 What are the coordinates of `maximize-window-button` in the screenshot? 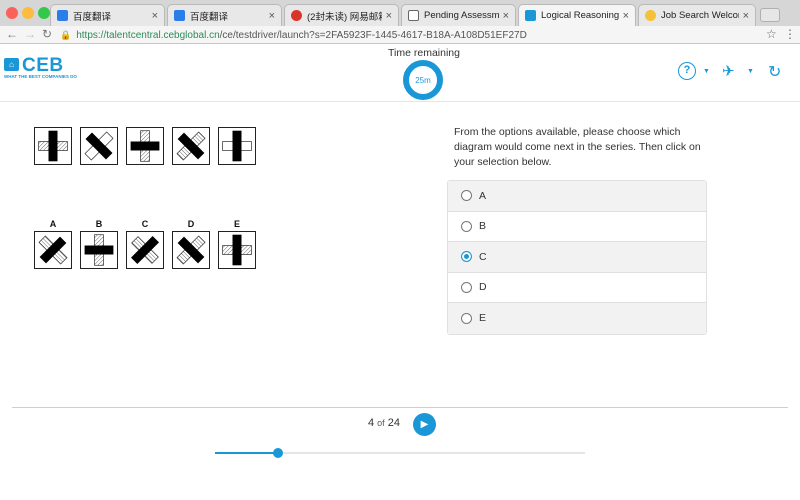 It's located at (44, 13).